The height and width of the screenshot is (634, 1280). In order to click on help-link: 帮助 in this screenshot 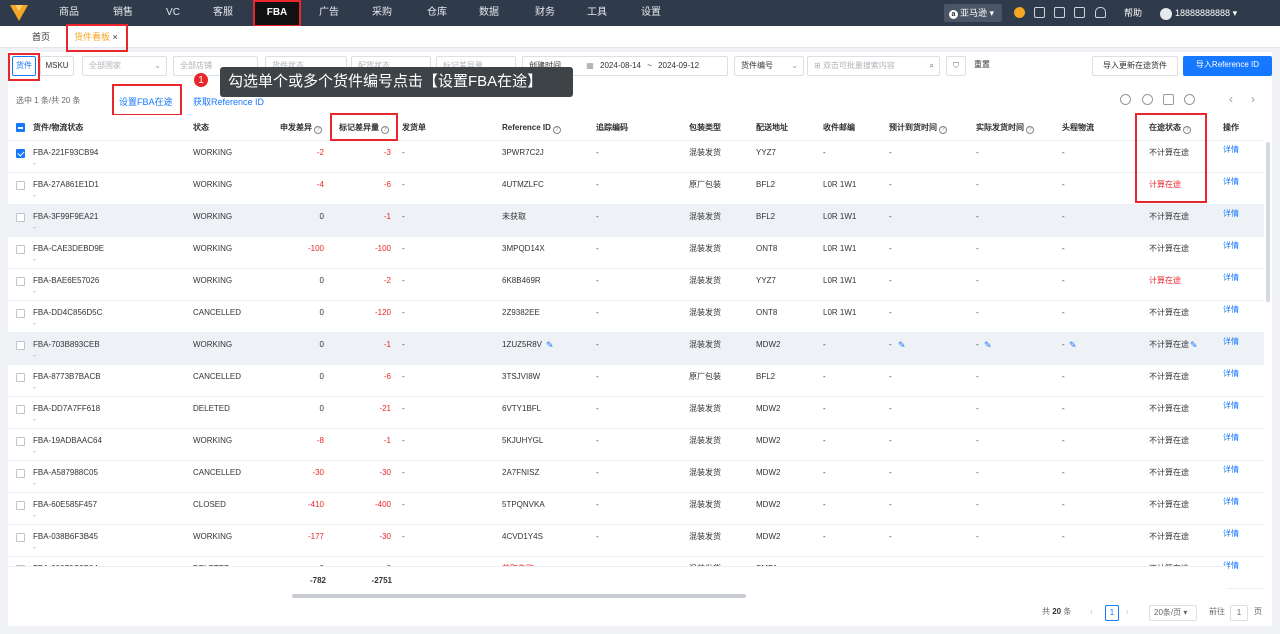, I will do `click(1133, 13)`.